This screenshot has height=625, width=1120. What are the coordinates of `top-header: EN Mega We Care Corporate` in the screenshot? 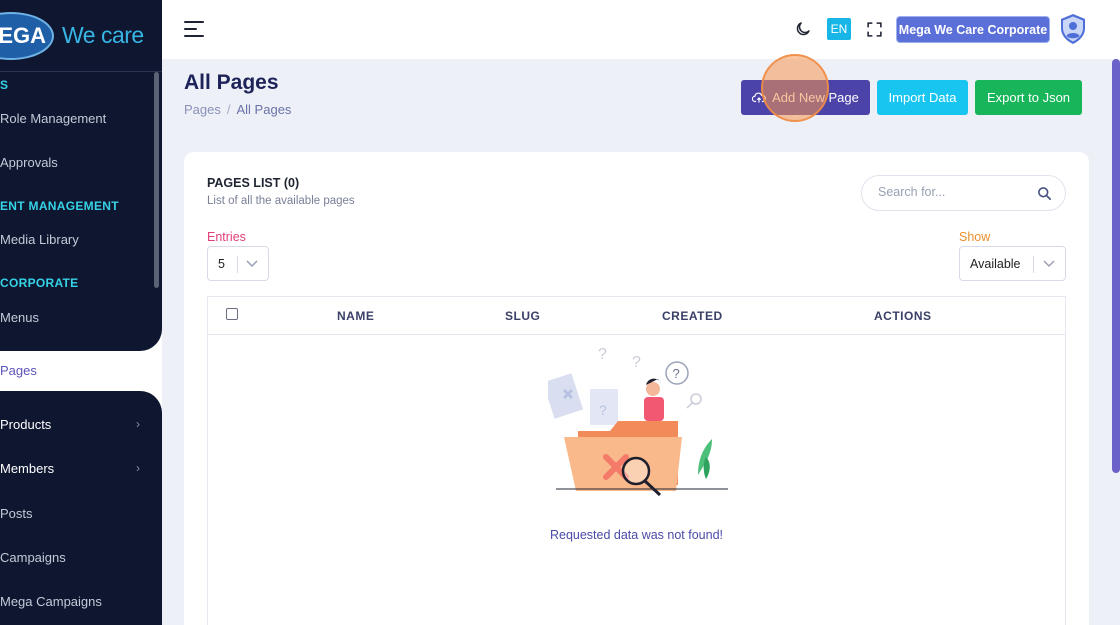 It's located at (641, 29).